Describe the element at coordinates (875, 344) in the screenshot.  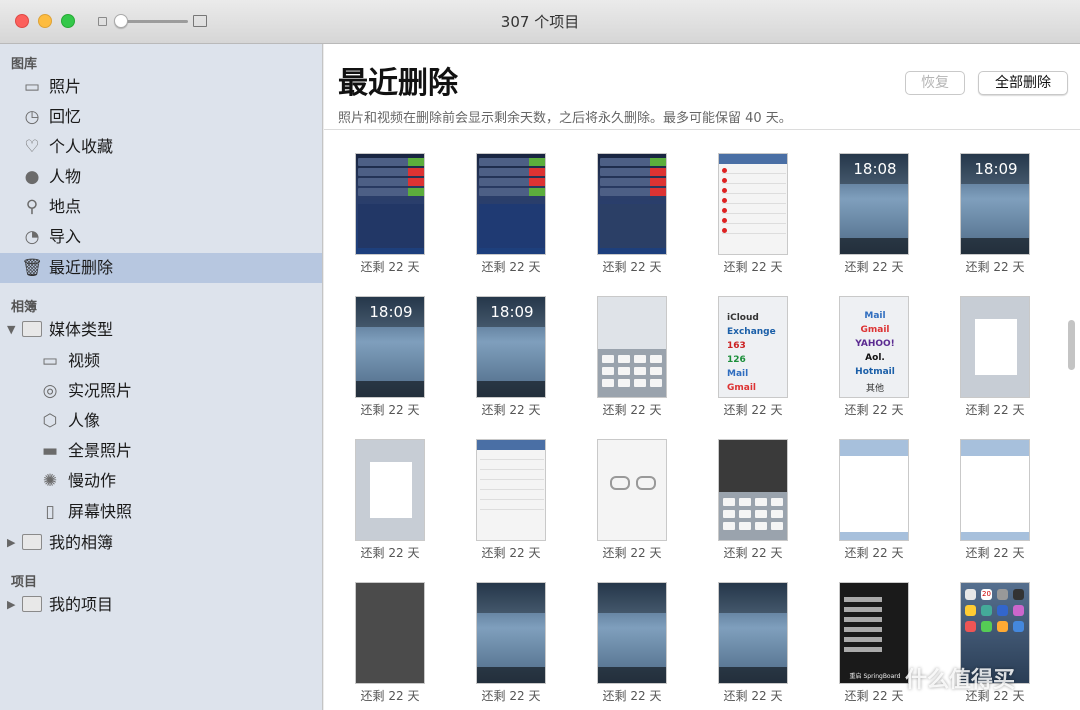
I see `mail-provider-label: YAHOO!` at that location.